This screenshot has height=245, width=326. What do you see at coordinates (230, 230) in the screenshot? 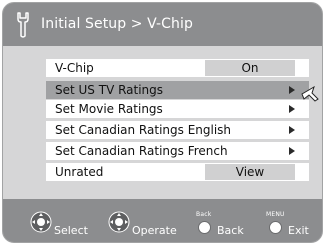
I see `back-label: Back` at bounding box center [230, 230].